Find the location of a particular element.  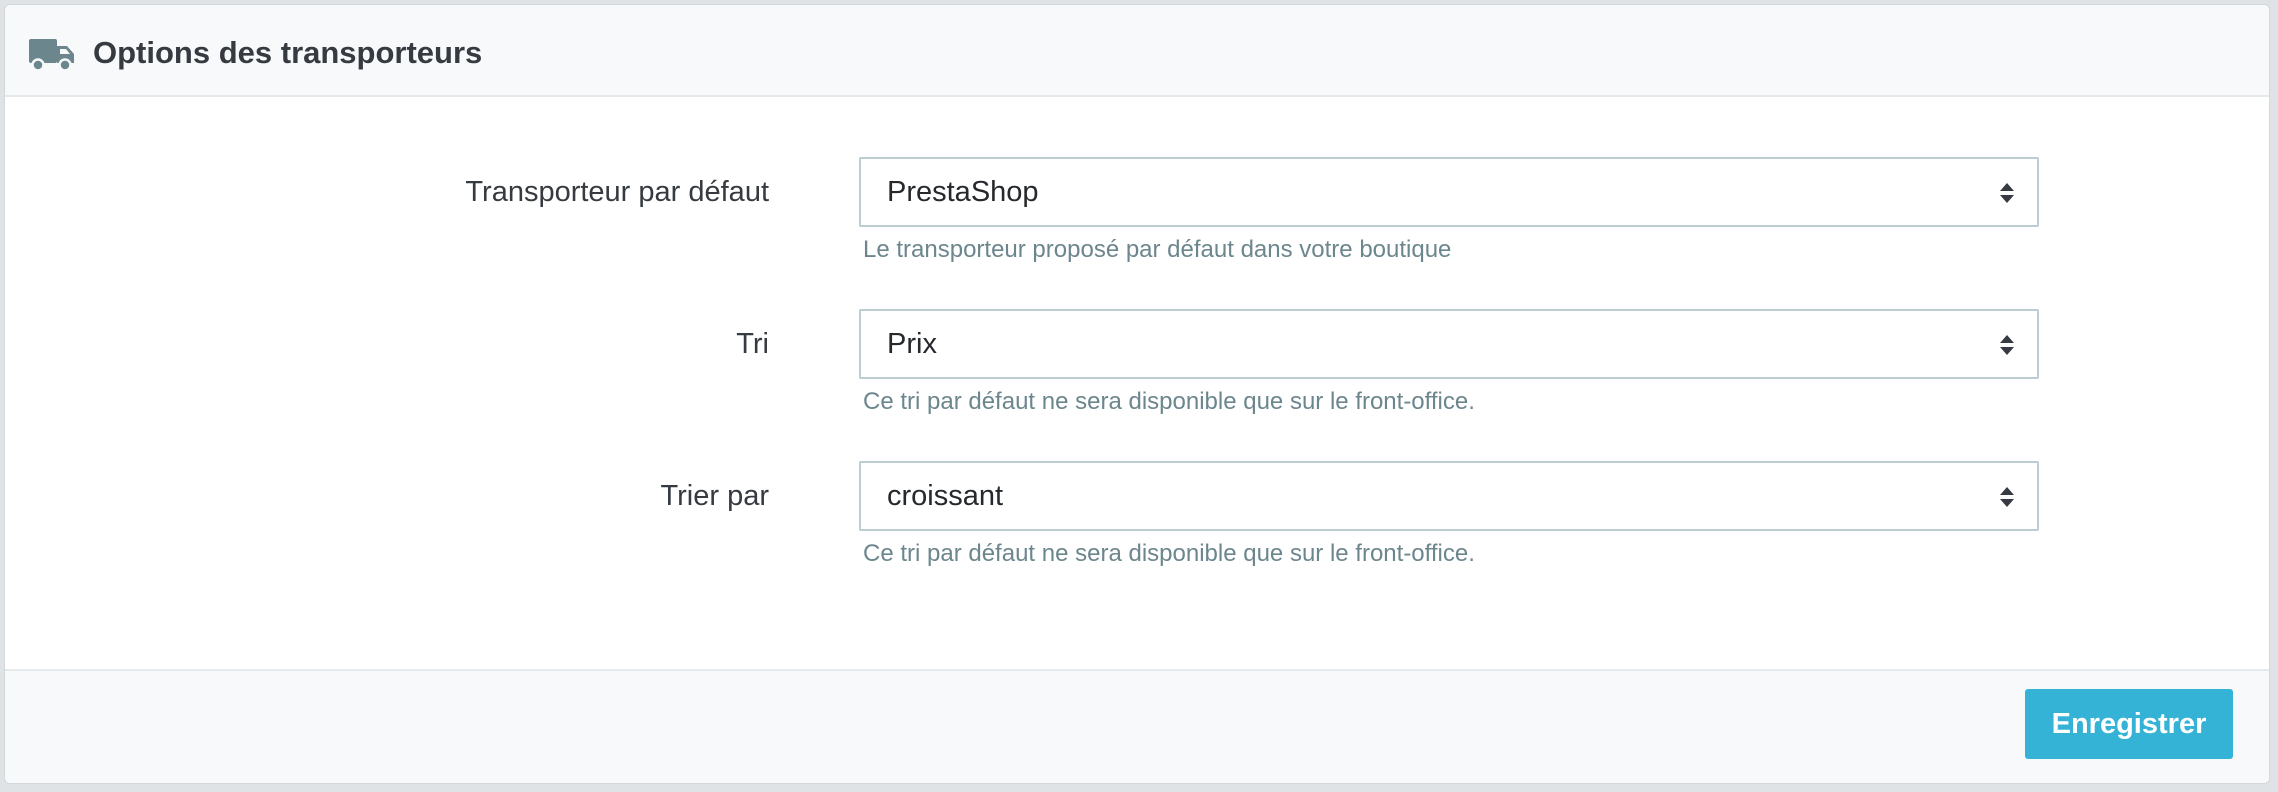

sort-label: Tri is located at coordinates (752, 344).